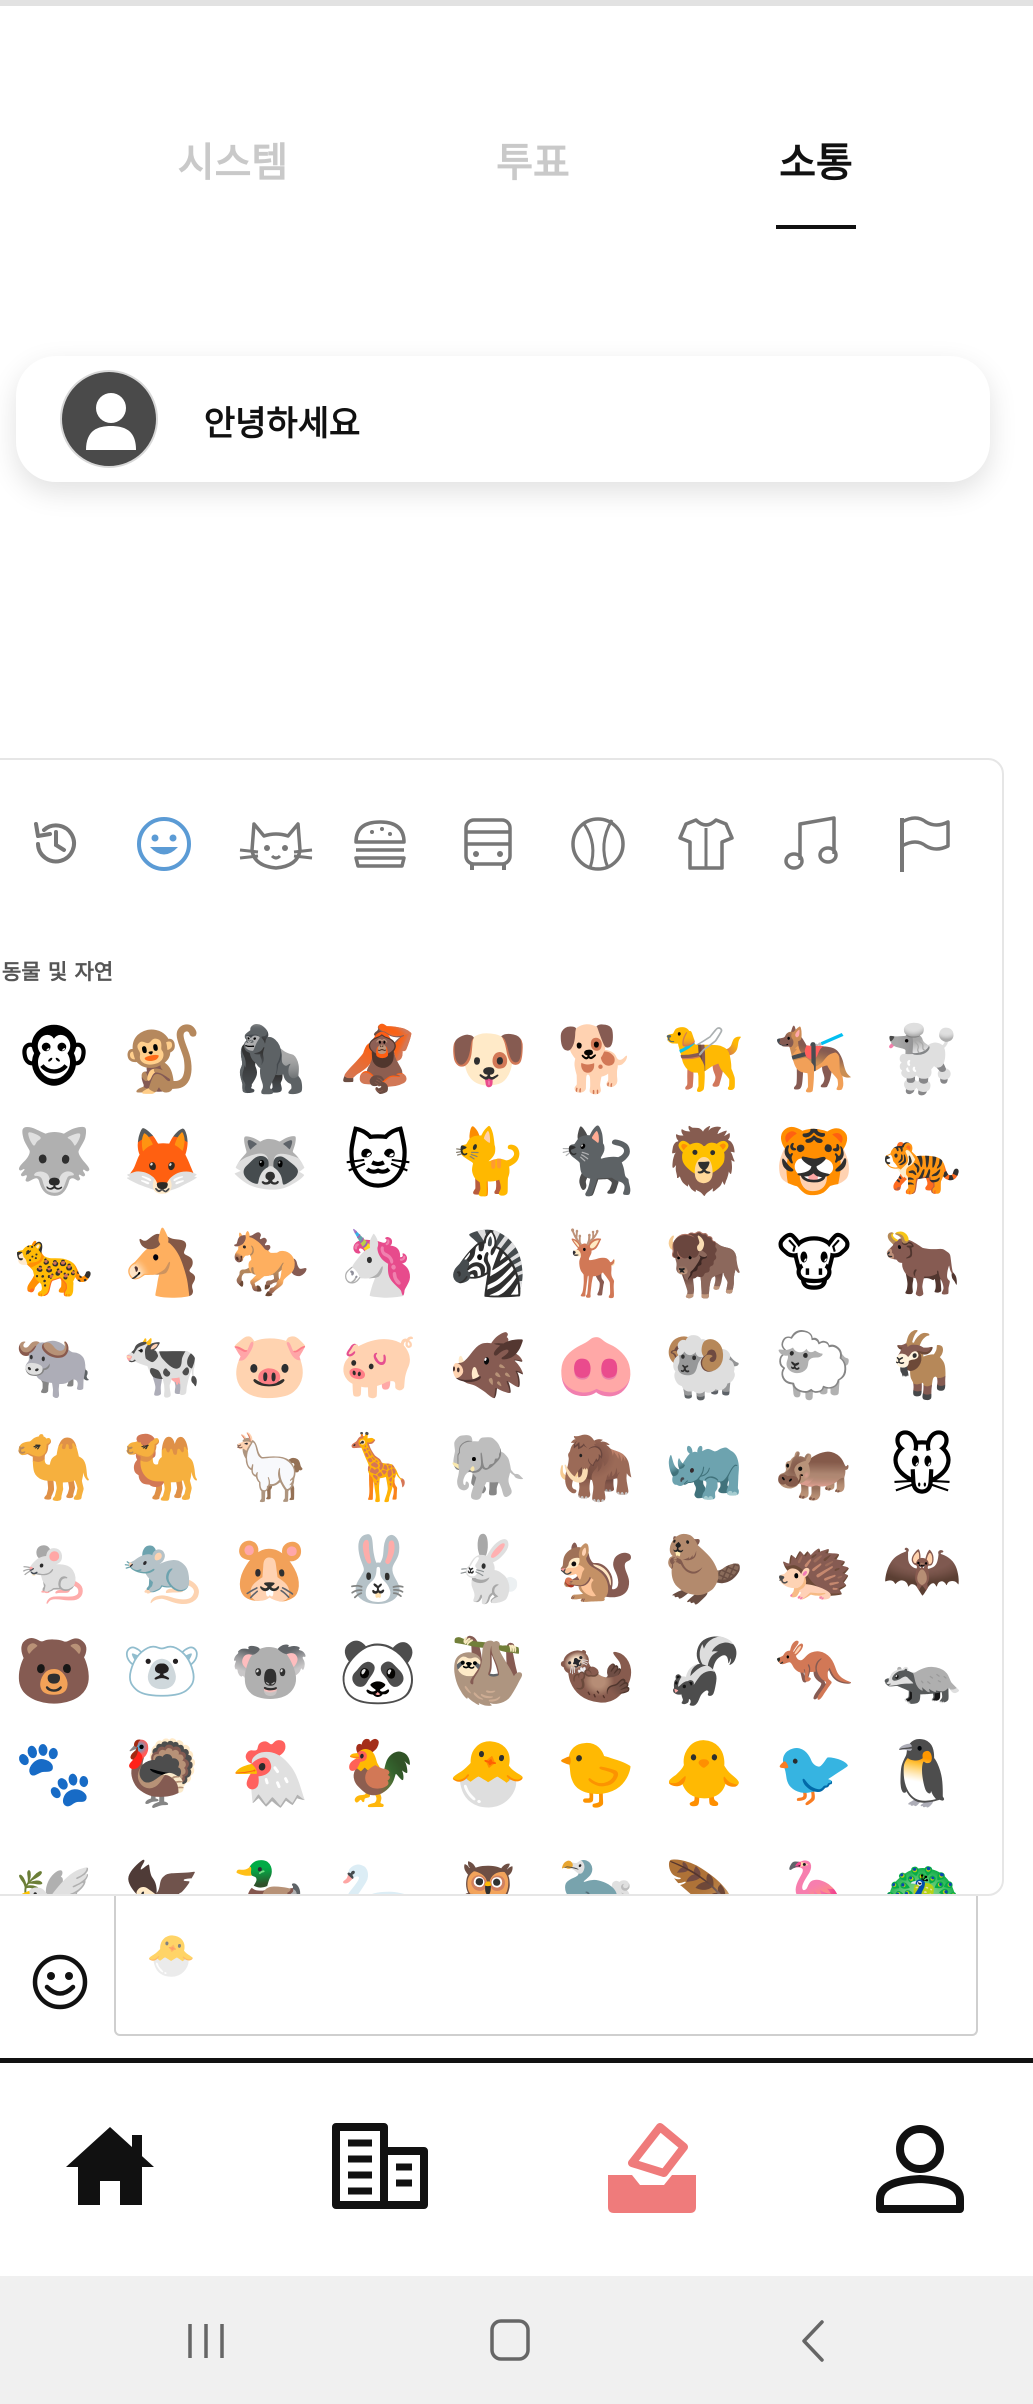 The width and height of the screenshot is (1033, 2404). Describe the element at coordinates (378, 1366) in the screenshot. I see `emoji-key: 🐖` at that location.